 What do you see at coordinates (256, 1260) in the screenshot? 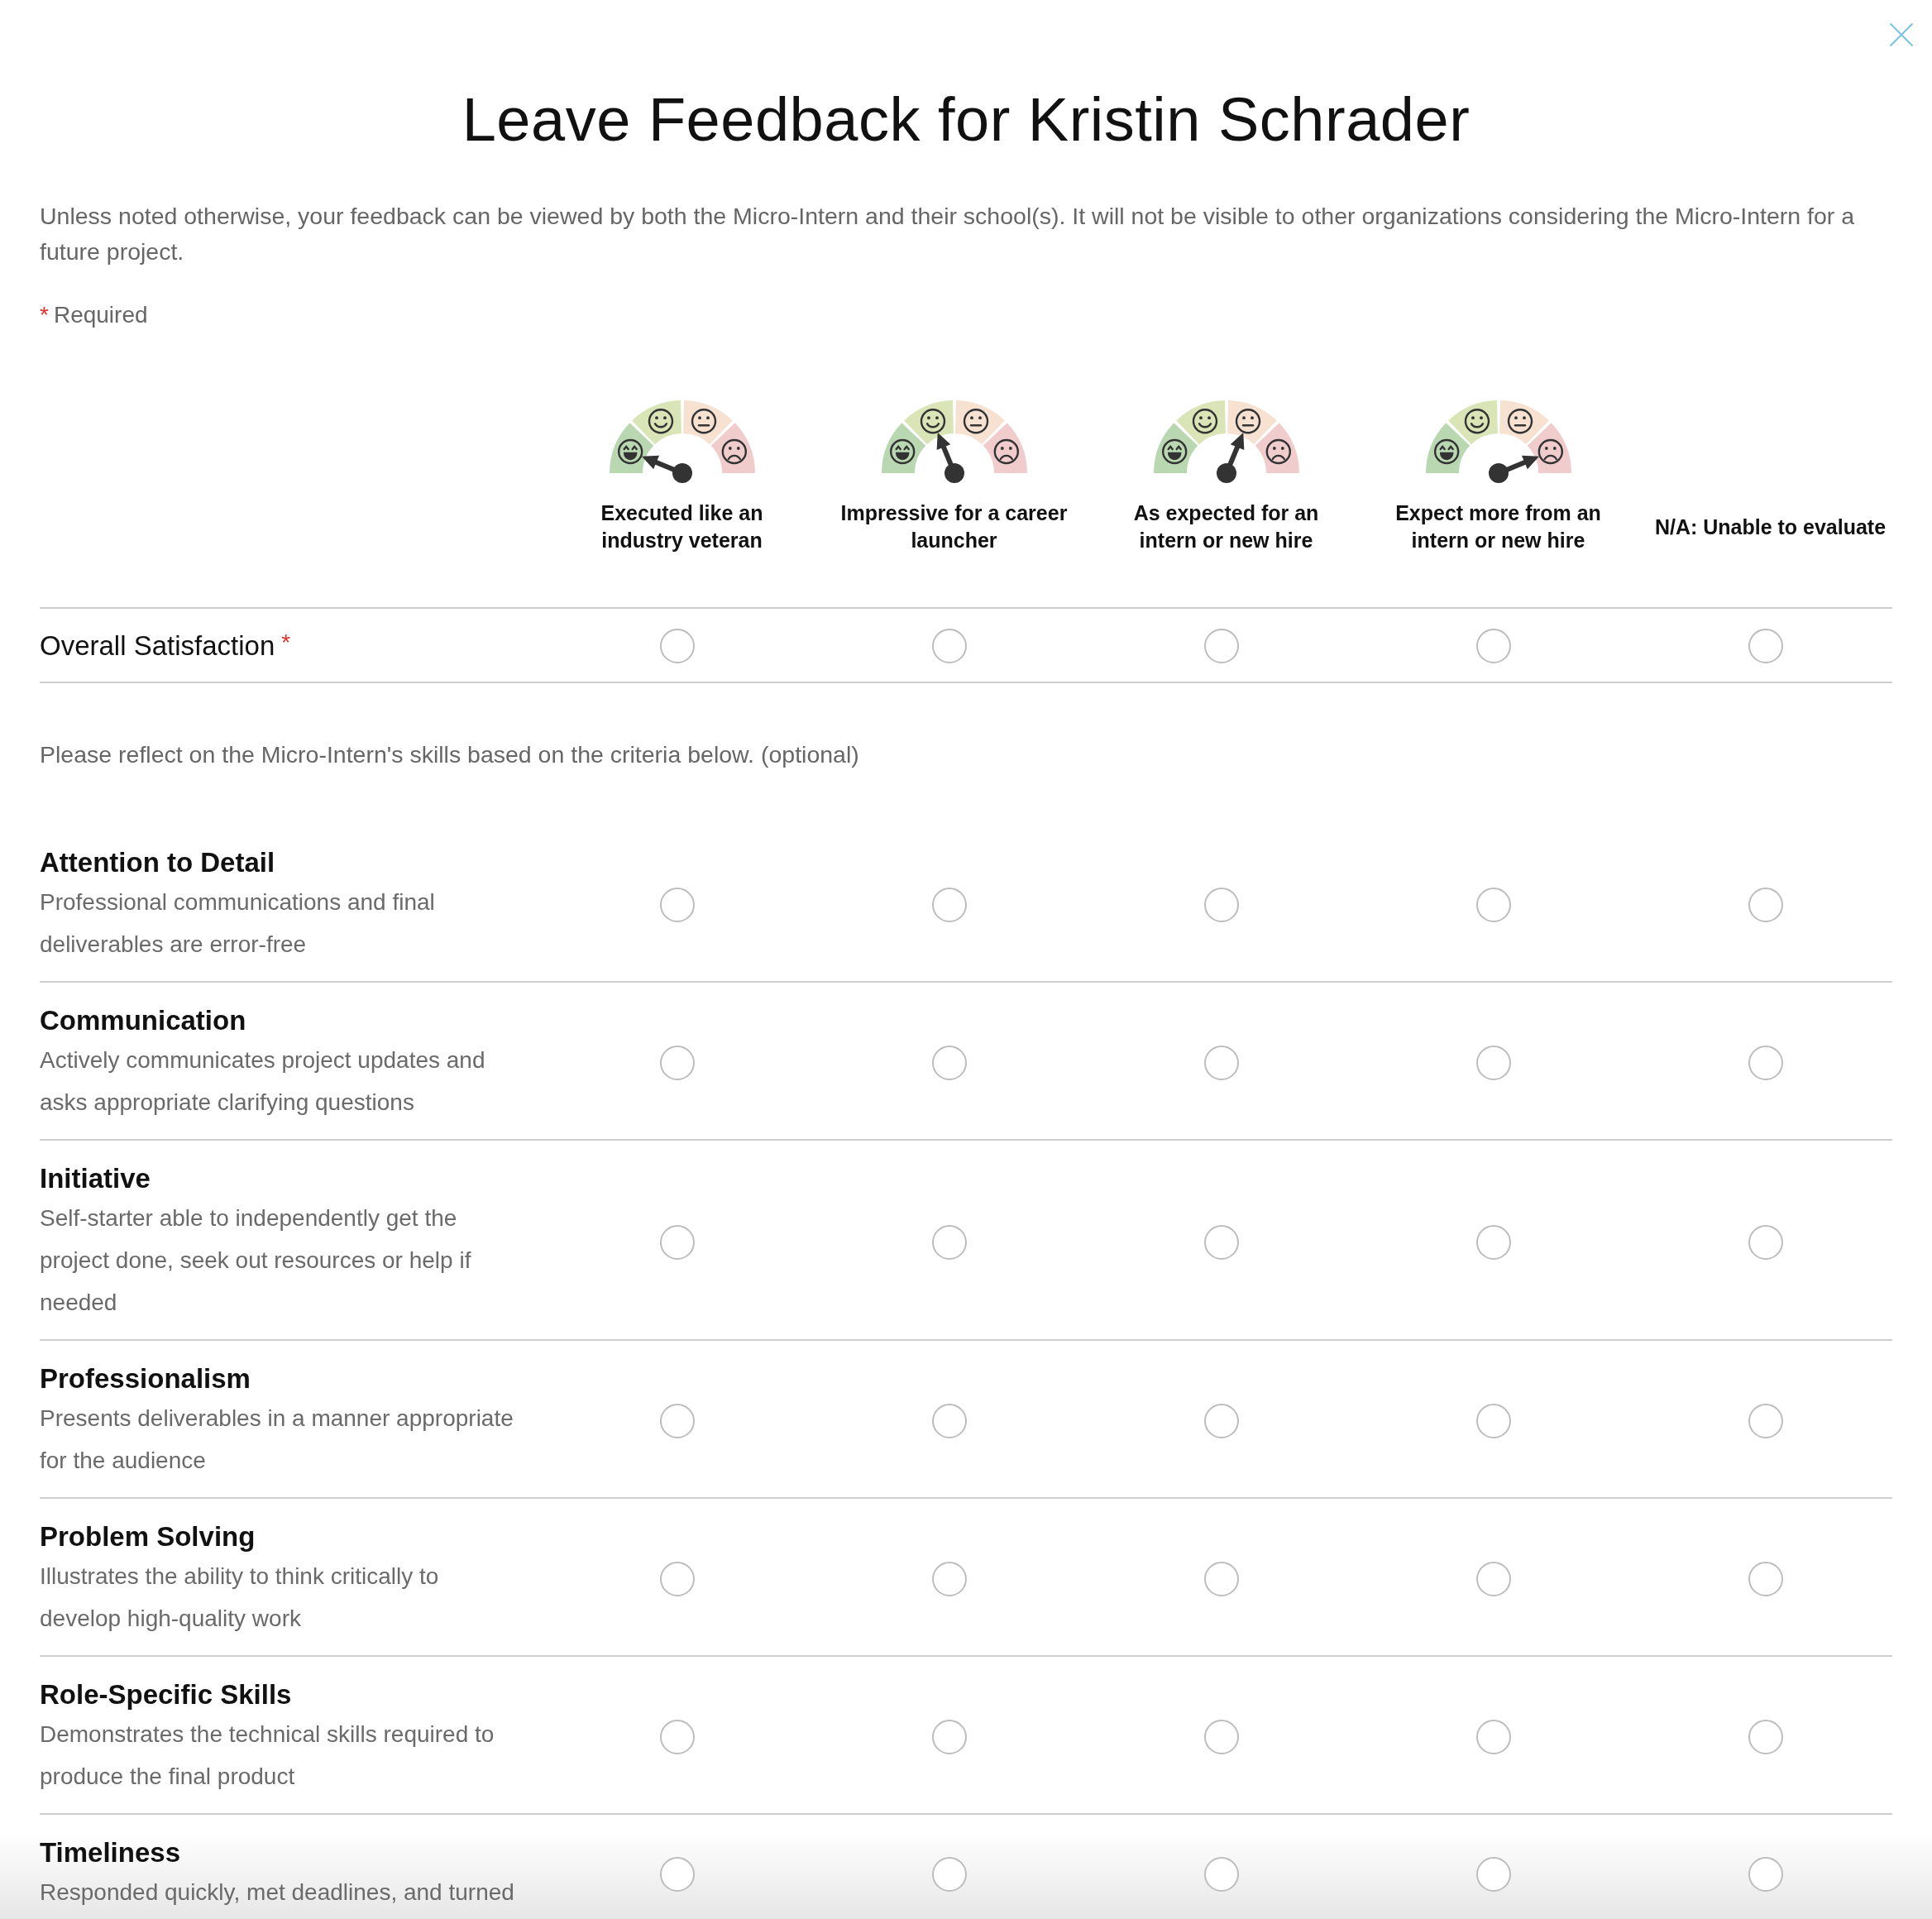
I see `criterion-description: Self-starter able to independently get the project done, seek out resources or help if needed` at bounding box center [256, 1260].